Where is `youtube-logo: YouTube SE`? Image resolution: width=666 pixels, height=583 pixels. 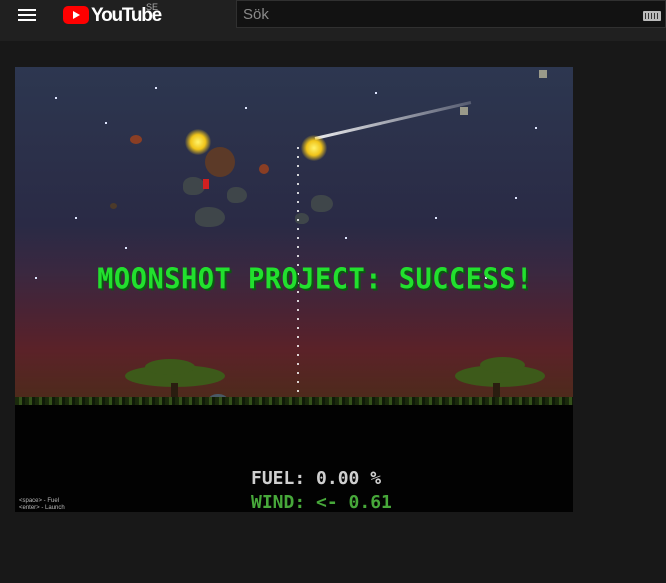
youtube-logo: YouTube SE is located at coordinates (113, 14).